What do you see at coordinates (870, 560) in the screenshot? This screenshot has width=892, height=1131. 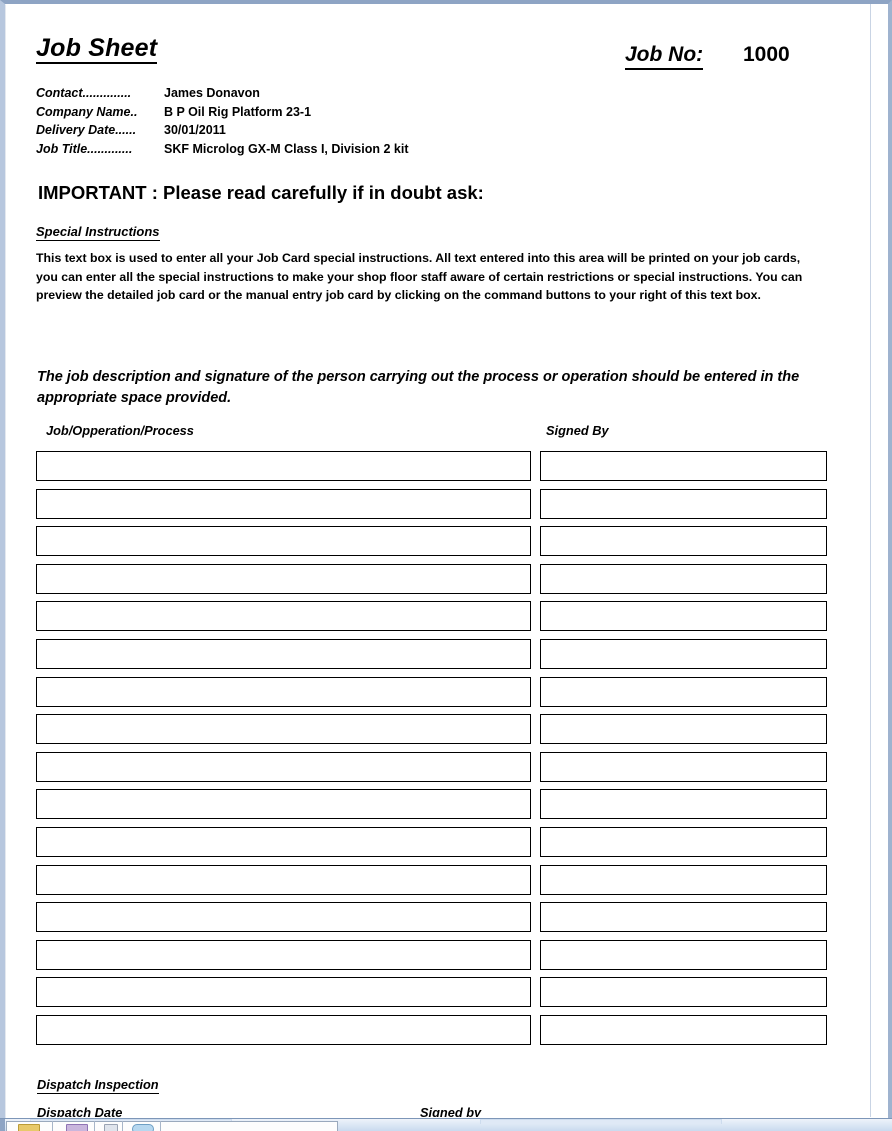 I see `page-right-rule` at bounding box center [870, 560].